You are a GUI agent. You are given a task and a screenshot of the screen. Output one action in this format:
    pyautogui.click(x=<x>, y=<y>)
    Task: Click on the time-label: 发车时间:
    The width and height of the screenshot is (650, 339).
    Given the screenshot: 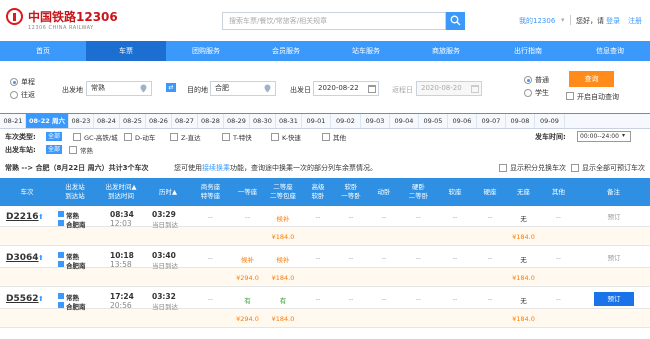 What is the action you would take?
    pyautogui.click(x=550, y=137)
    